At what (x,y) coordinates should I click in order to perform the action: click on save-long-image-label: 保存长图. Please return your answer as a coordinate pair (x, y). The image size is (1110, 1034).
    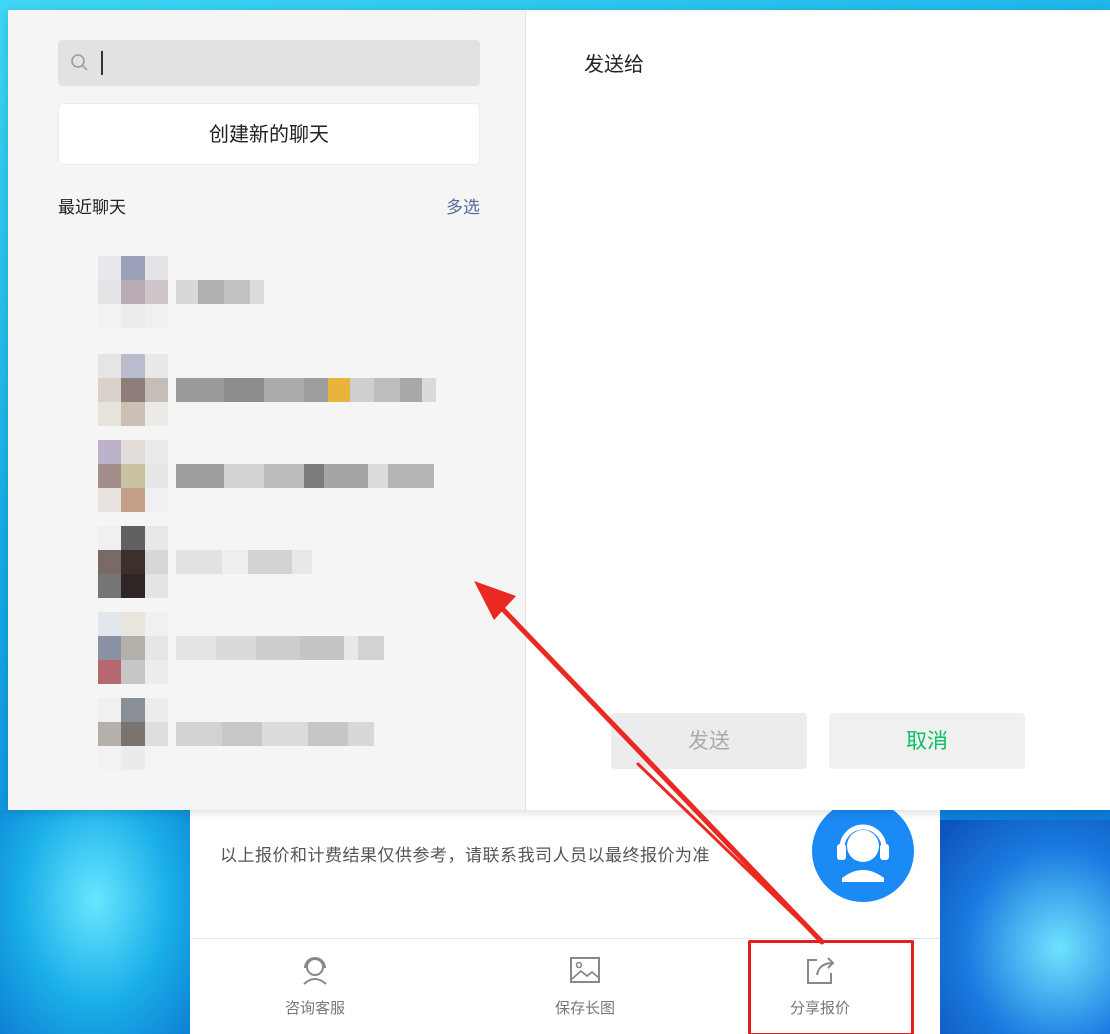
    Looking at the image, I should click on (584, 1008).